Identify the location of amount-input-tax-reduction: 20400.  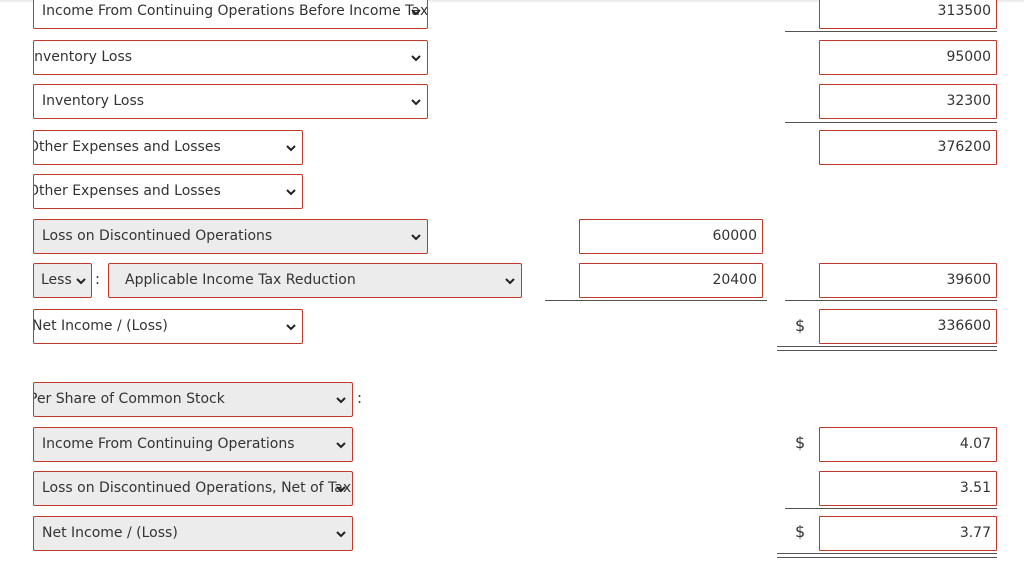
(671, 280).